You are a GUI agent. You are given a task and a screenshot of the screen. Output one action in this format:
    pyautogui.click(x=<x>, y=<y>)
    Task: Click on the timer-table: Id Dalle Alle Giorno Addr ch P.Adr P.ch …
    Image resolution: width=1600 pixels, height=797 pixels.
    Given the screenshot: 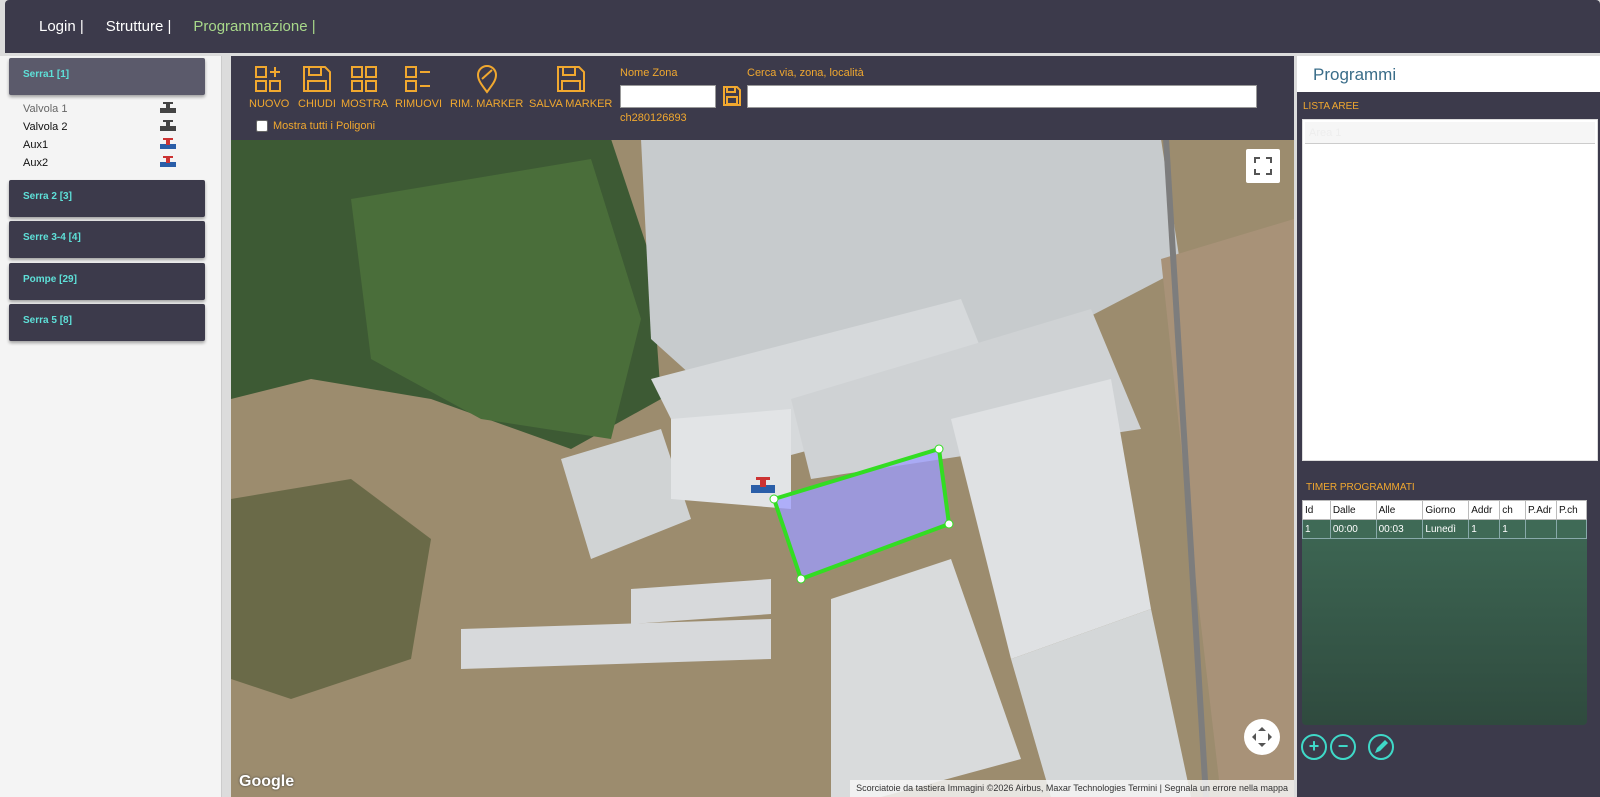 What is the action you would take?
    pyautogui.click(x=1444, y=519)
    